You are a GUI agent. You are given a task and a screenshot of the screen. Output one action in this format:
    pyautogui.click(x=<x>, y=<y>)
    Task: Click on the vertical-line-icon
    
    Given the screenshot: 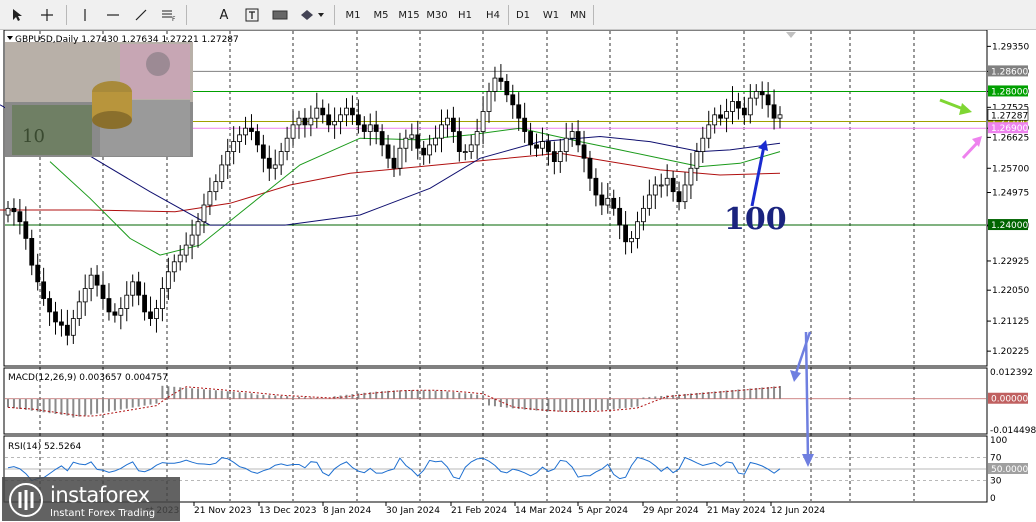 What is the action you would take?
    pyautogui.click(x=85, y=15)
    